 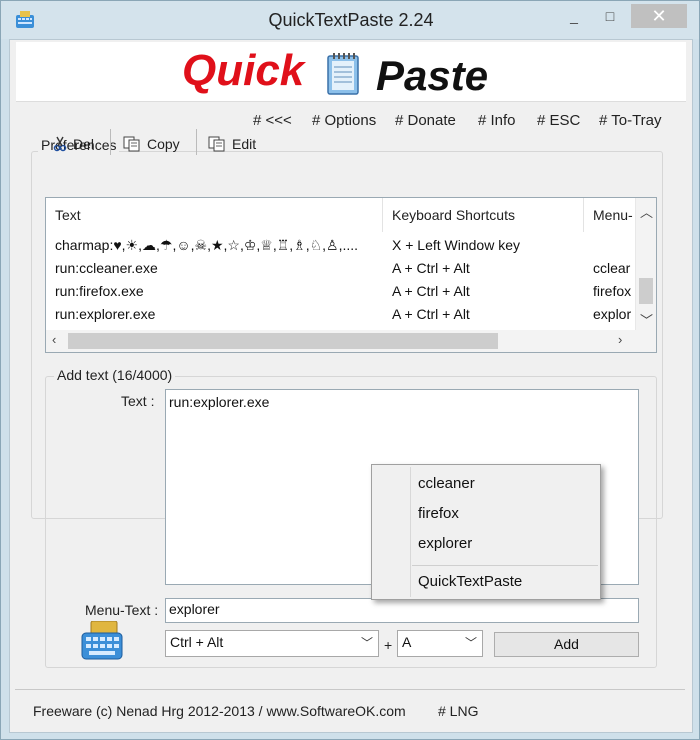 I want to click on to-tray-link: # To-Tray, so click(x=630, y=120).